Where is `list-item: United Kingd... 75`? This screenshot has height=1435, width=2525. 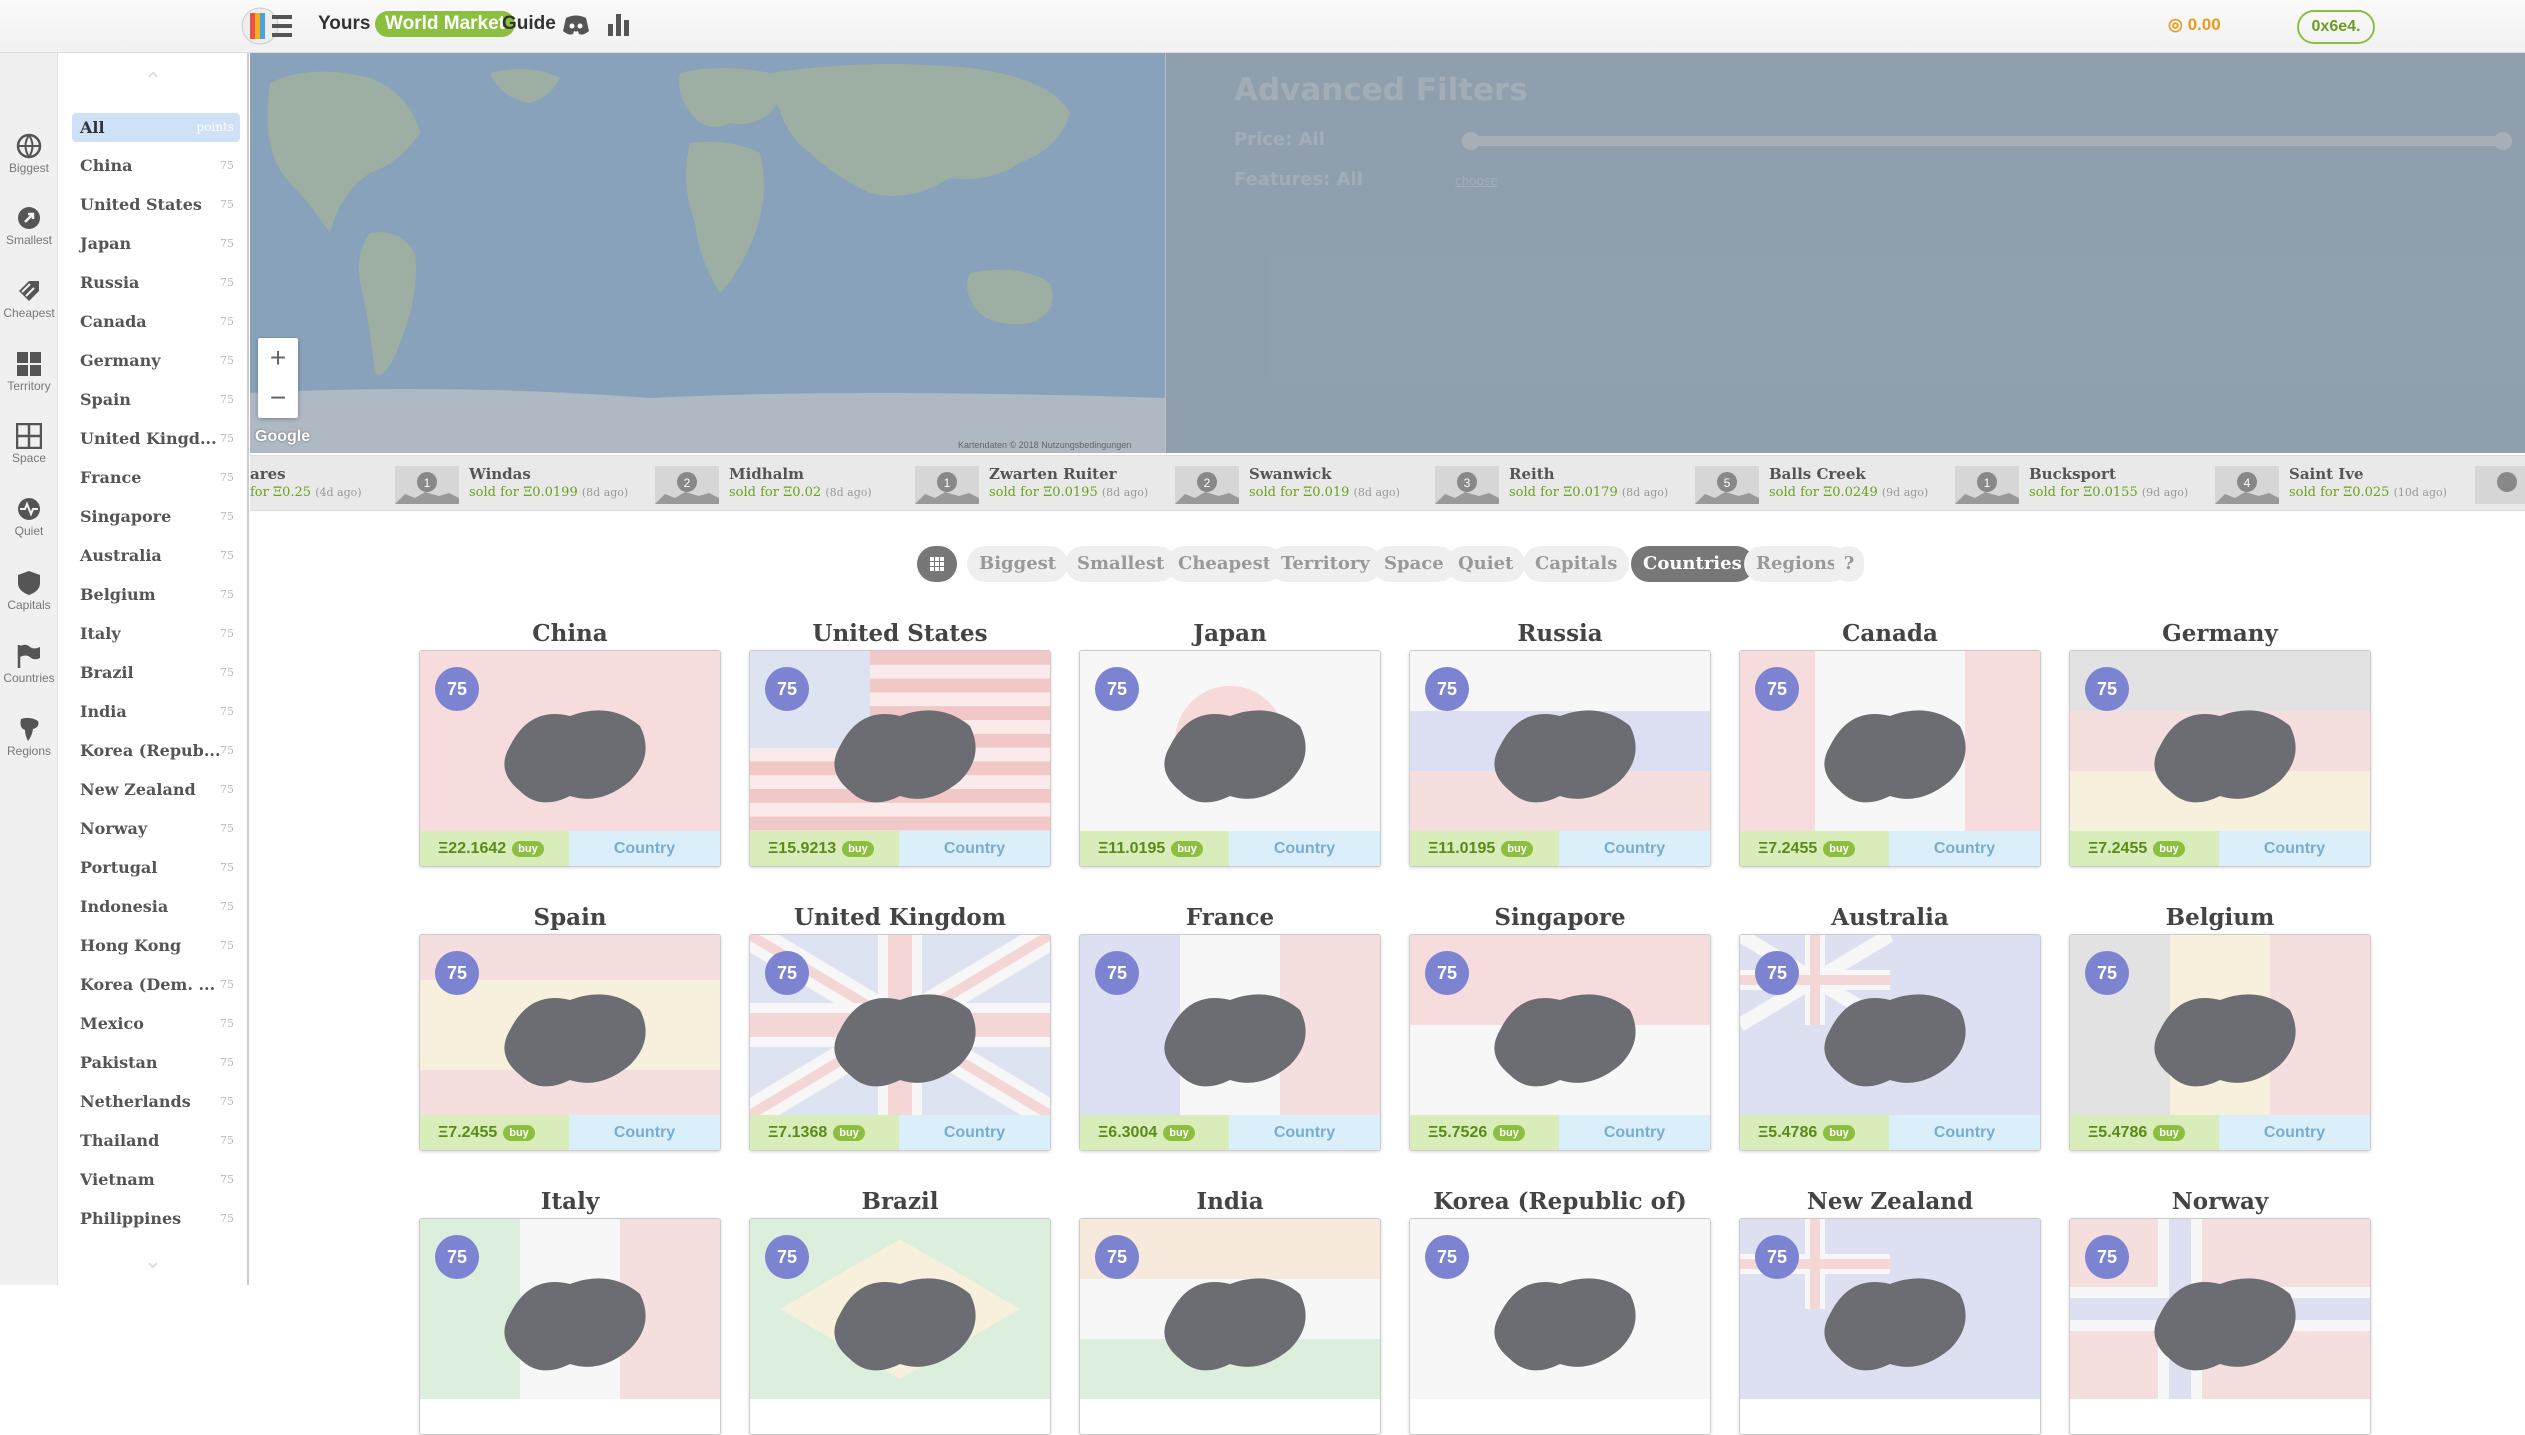 list-item: United Kingd... 75 is located at coordinates (156, 438).